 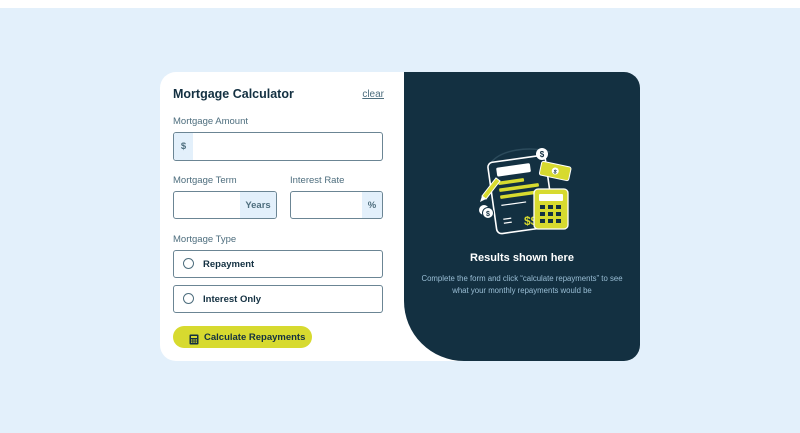 What do you see at coordinates (232, 299) in the screenshot?
I see `radio-label-interest-only: Interest Only` at bounding box center [232, 299].